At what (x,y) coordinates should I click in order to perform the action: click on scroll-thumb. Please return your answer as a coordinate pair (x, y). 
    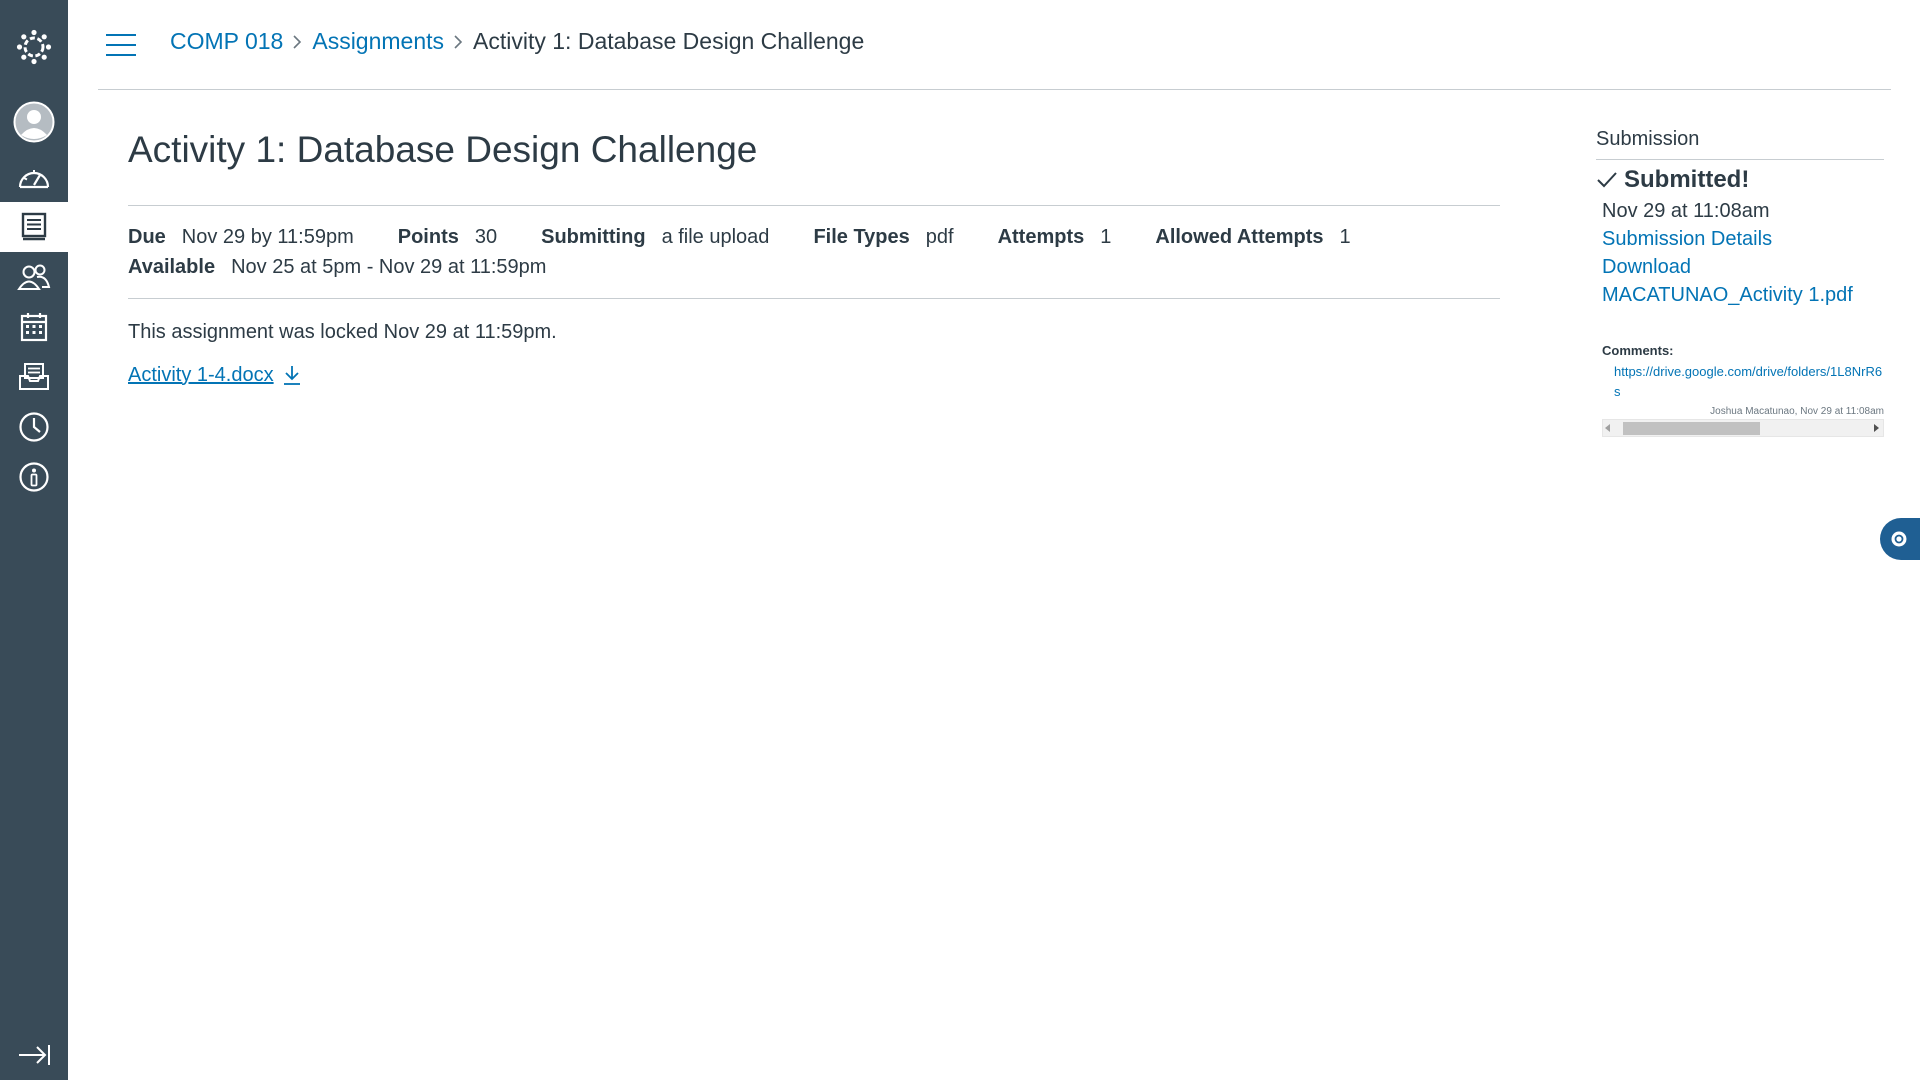
    Looking at the image, I should click on (1691, 428).